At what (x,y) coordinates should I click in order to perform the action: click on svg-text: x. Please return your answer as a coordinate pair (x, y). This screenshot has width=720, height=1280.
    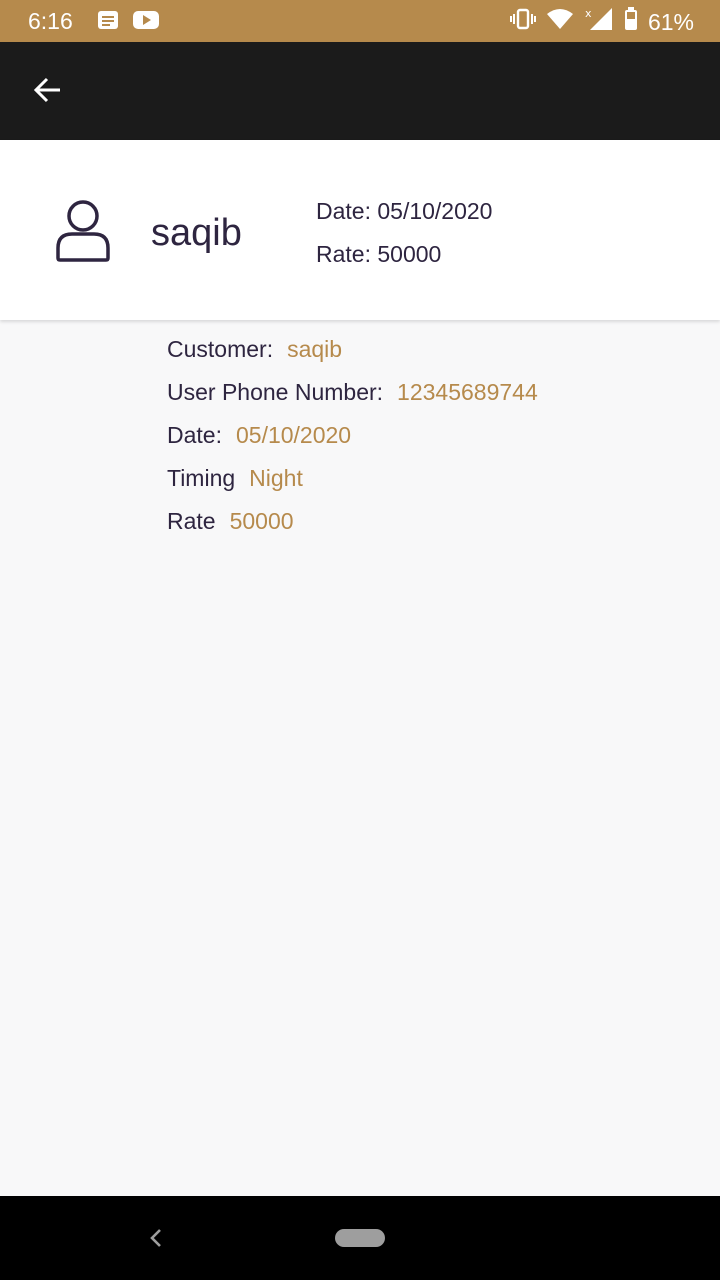
    Looking at the image, I should click on (588, 13).